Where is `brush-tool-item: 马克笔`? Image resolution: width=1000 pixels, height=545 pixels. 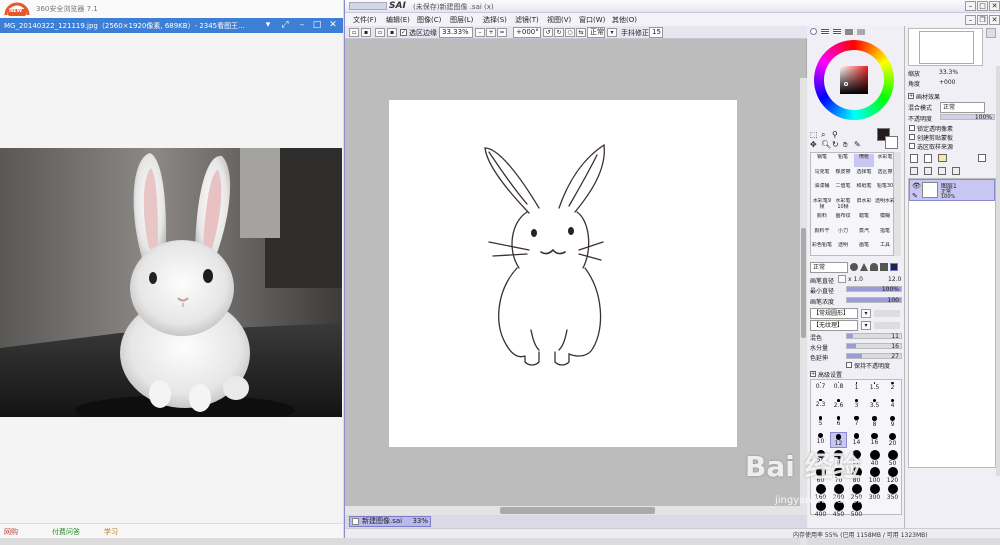 brush-tool-item: 马克笔 is located at coordinates (822, 175).